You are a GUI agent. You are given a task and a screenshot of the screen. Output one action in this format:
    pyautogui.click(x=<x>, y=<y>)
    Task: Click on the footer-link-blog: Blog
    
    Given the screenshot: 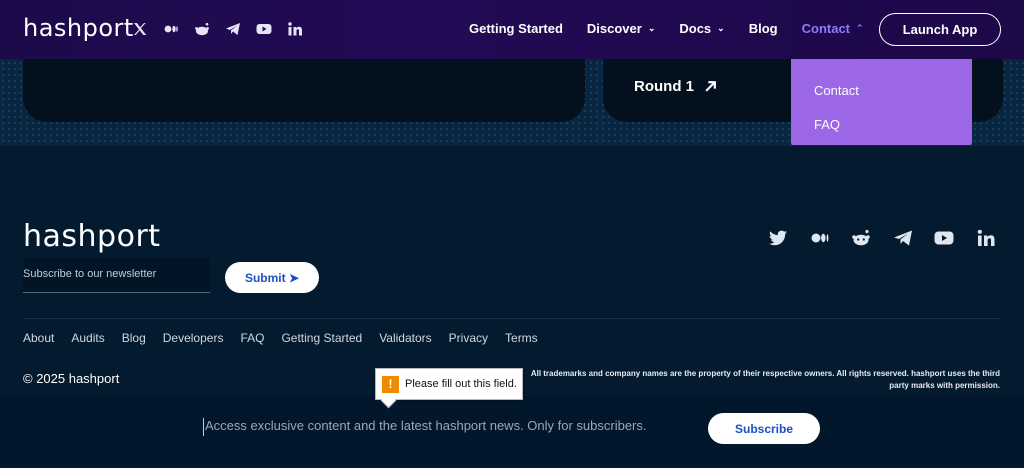 What is the action you would take?
    pyautogui.click(x=134, y=338)
    